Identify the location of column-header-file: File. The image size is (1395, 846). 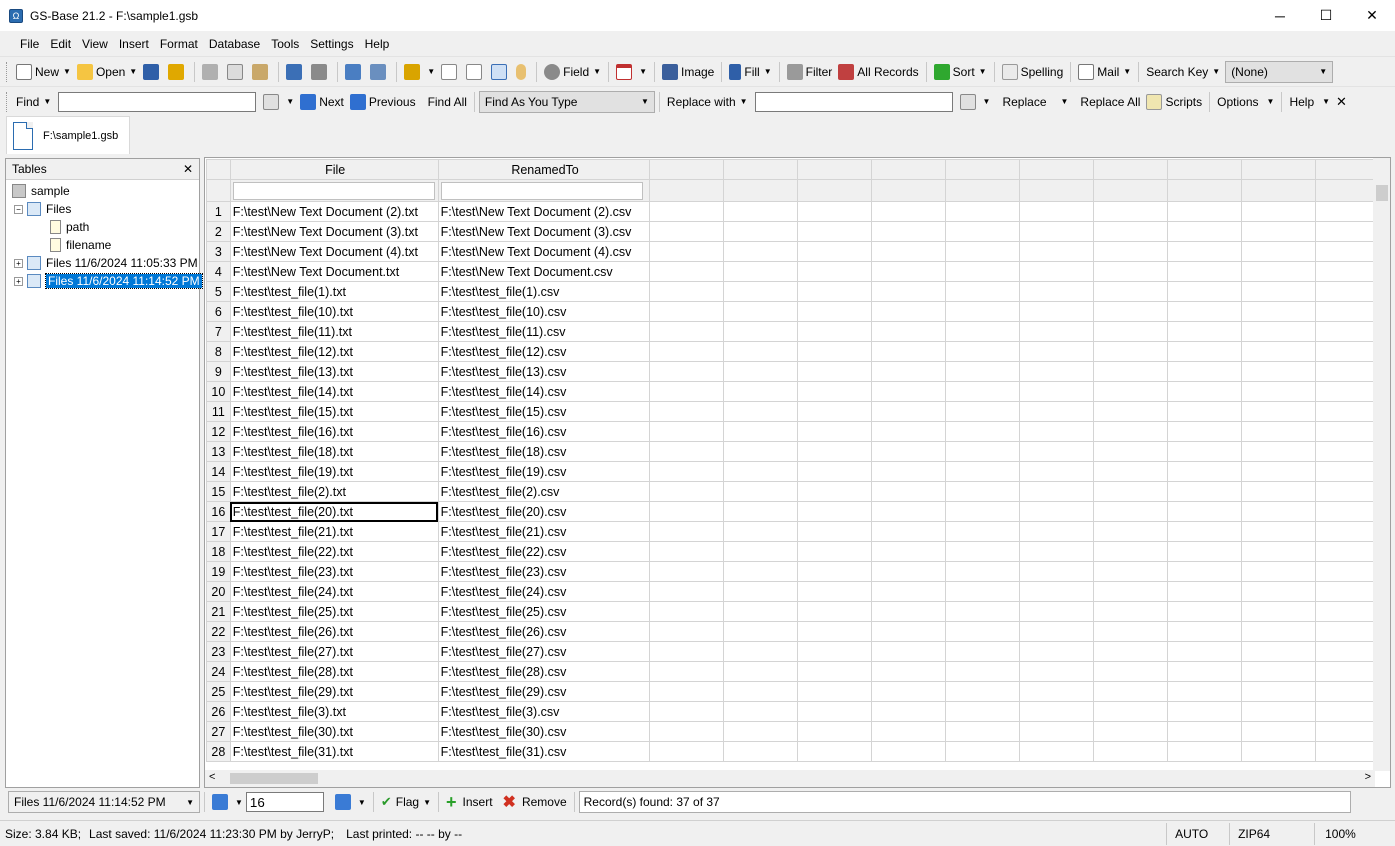
(334, 169).